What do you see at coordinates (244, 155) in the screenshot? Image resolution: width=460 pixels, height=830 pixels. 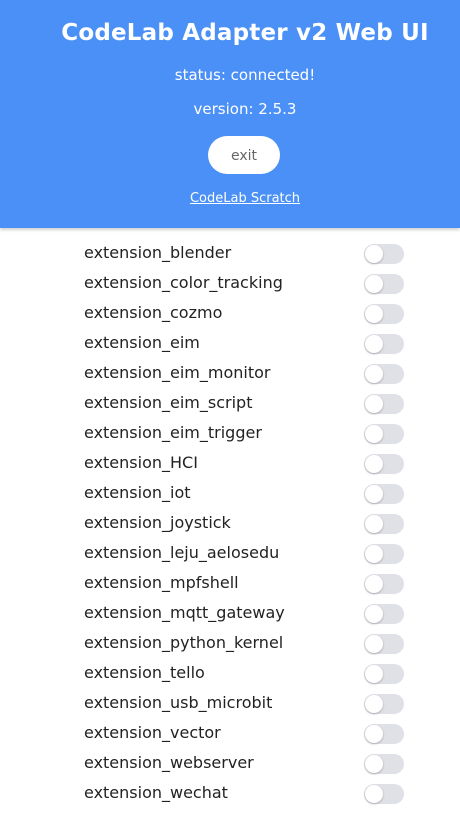 I see `exit-button: exit` at bounding box center [244, 155].